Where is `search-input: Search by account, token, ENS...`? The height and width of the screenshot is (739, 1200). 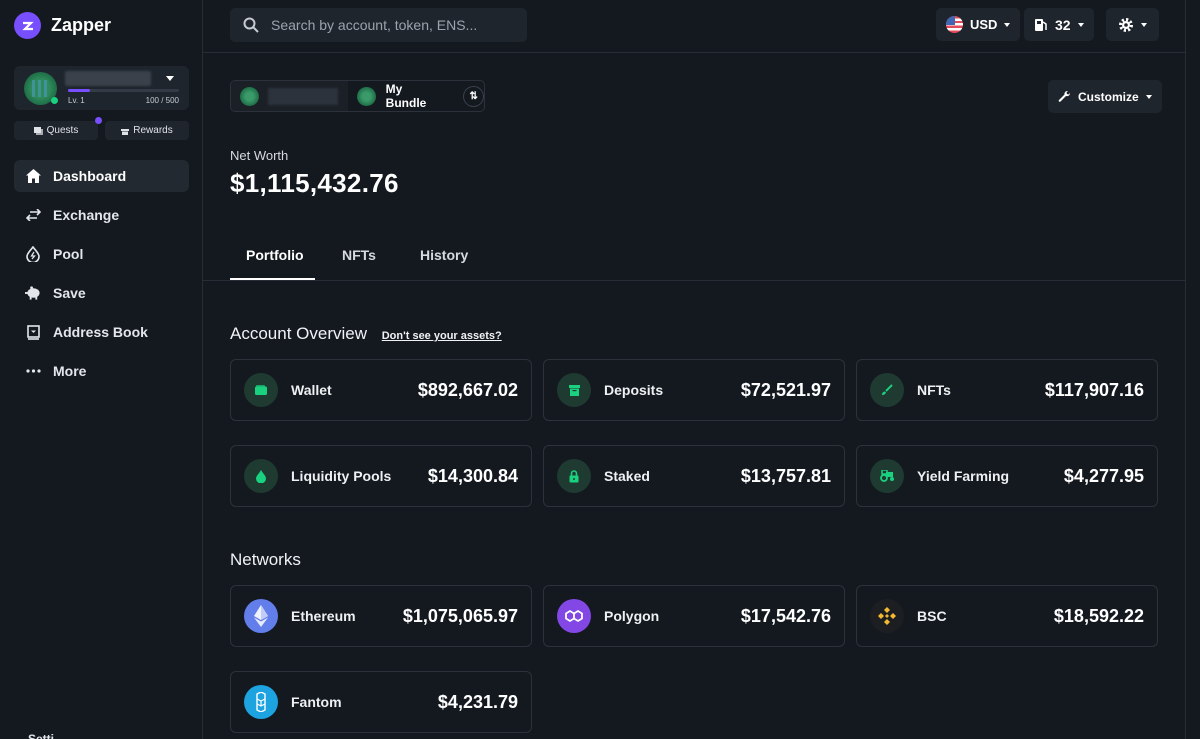
search-input: Search by account, token, ENS... is located at coordinates (378, 25).